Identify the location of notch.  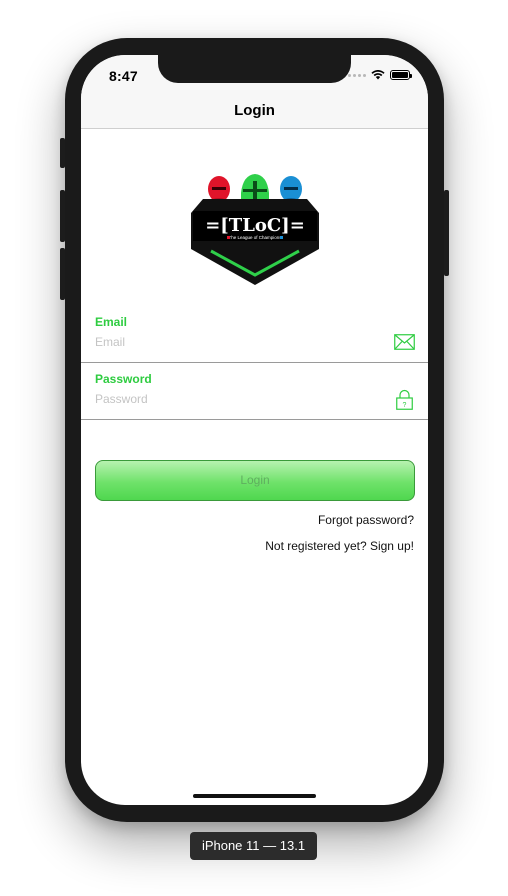
(254, 69).